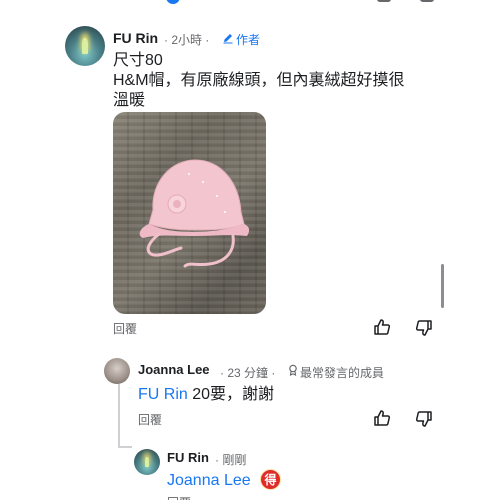 The width and height of the screenshot is (500, 500). I want to click on pencil-icon, so click(228, 39).